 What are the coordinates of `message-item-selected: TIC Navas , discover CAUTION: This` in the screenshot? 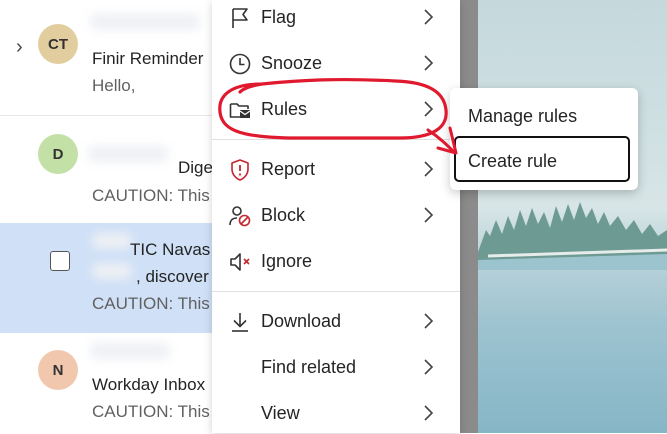 It's located at (111, 278).